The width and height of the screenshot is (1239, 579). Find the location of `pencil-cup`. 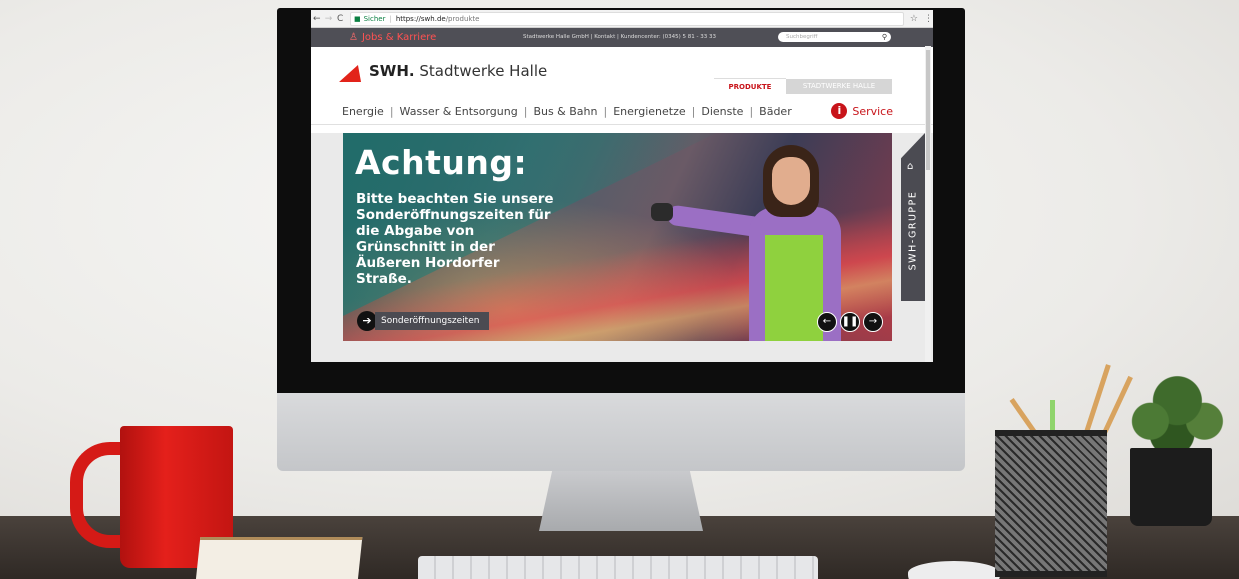

pencil-cup is located at coordinates (1051, 503).